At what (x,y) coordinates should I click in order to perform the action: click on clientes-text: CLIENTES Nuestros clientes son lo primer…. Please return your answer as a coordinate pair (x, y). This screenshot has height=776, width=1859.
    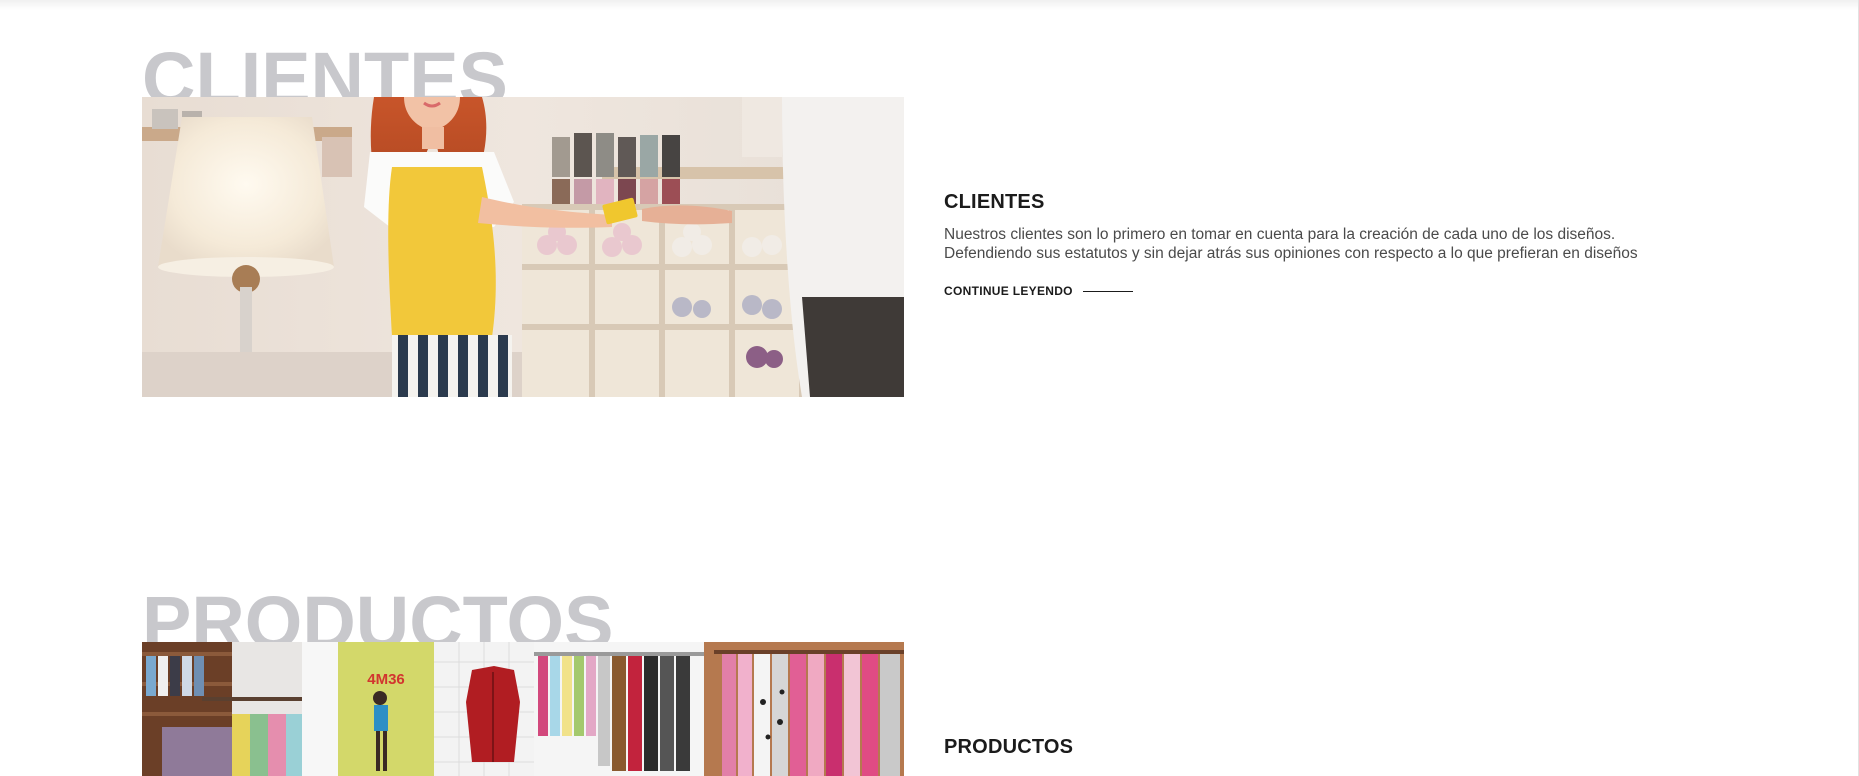
    Looking at the image, I should click on (1354, 245).